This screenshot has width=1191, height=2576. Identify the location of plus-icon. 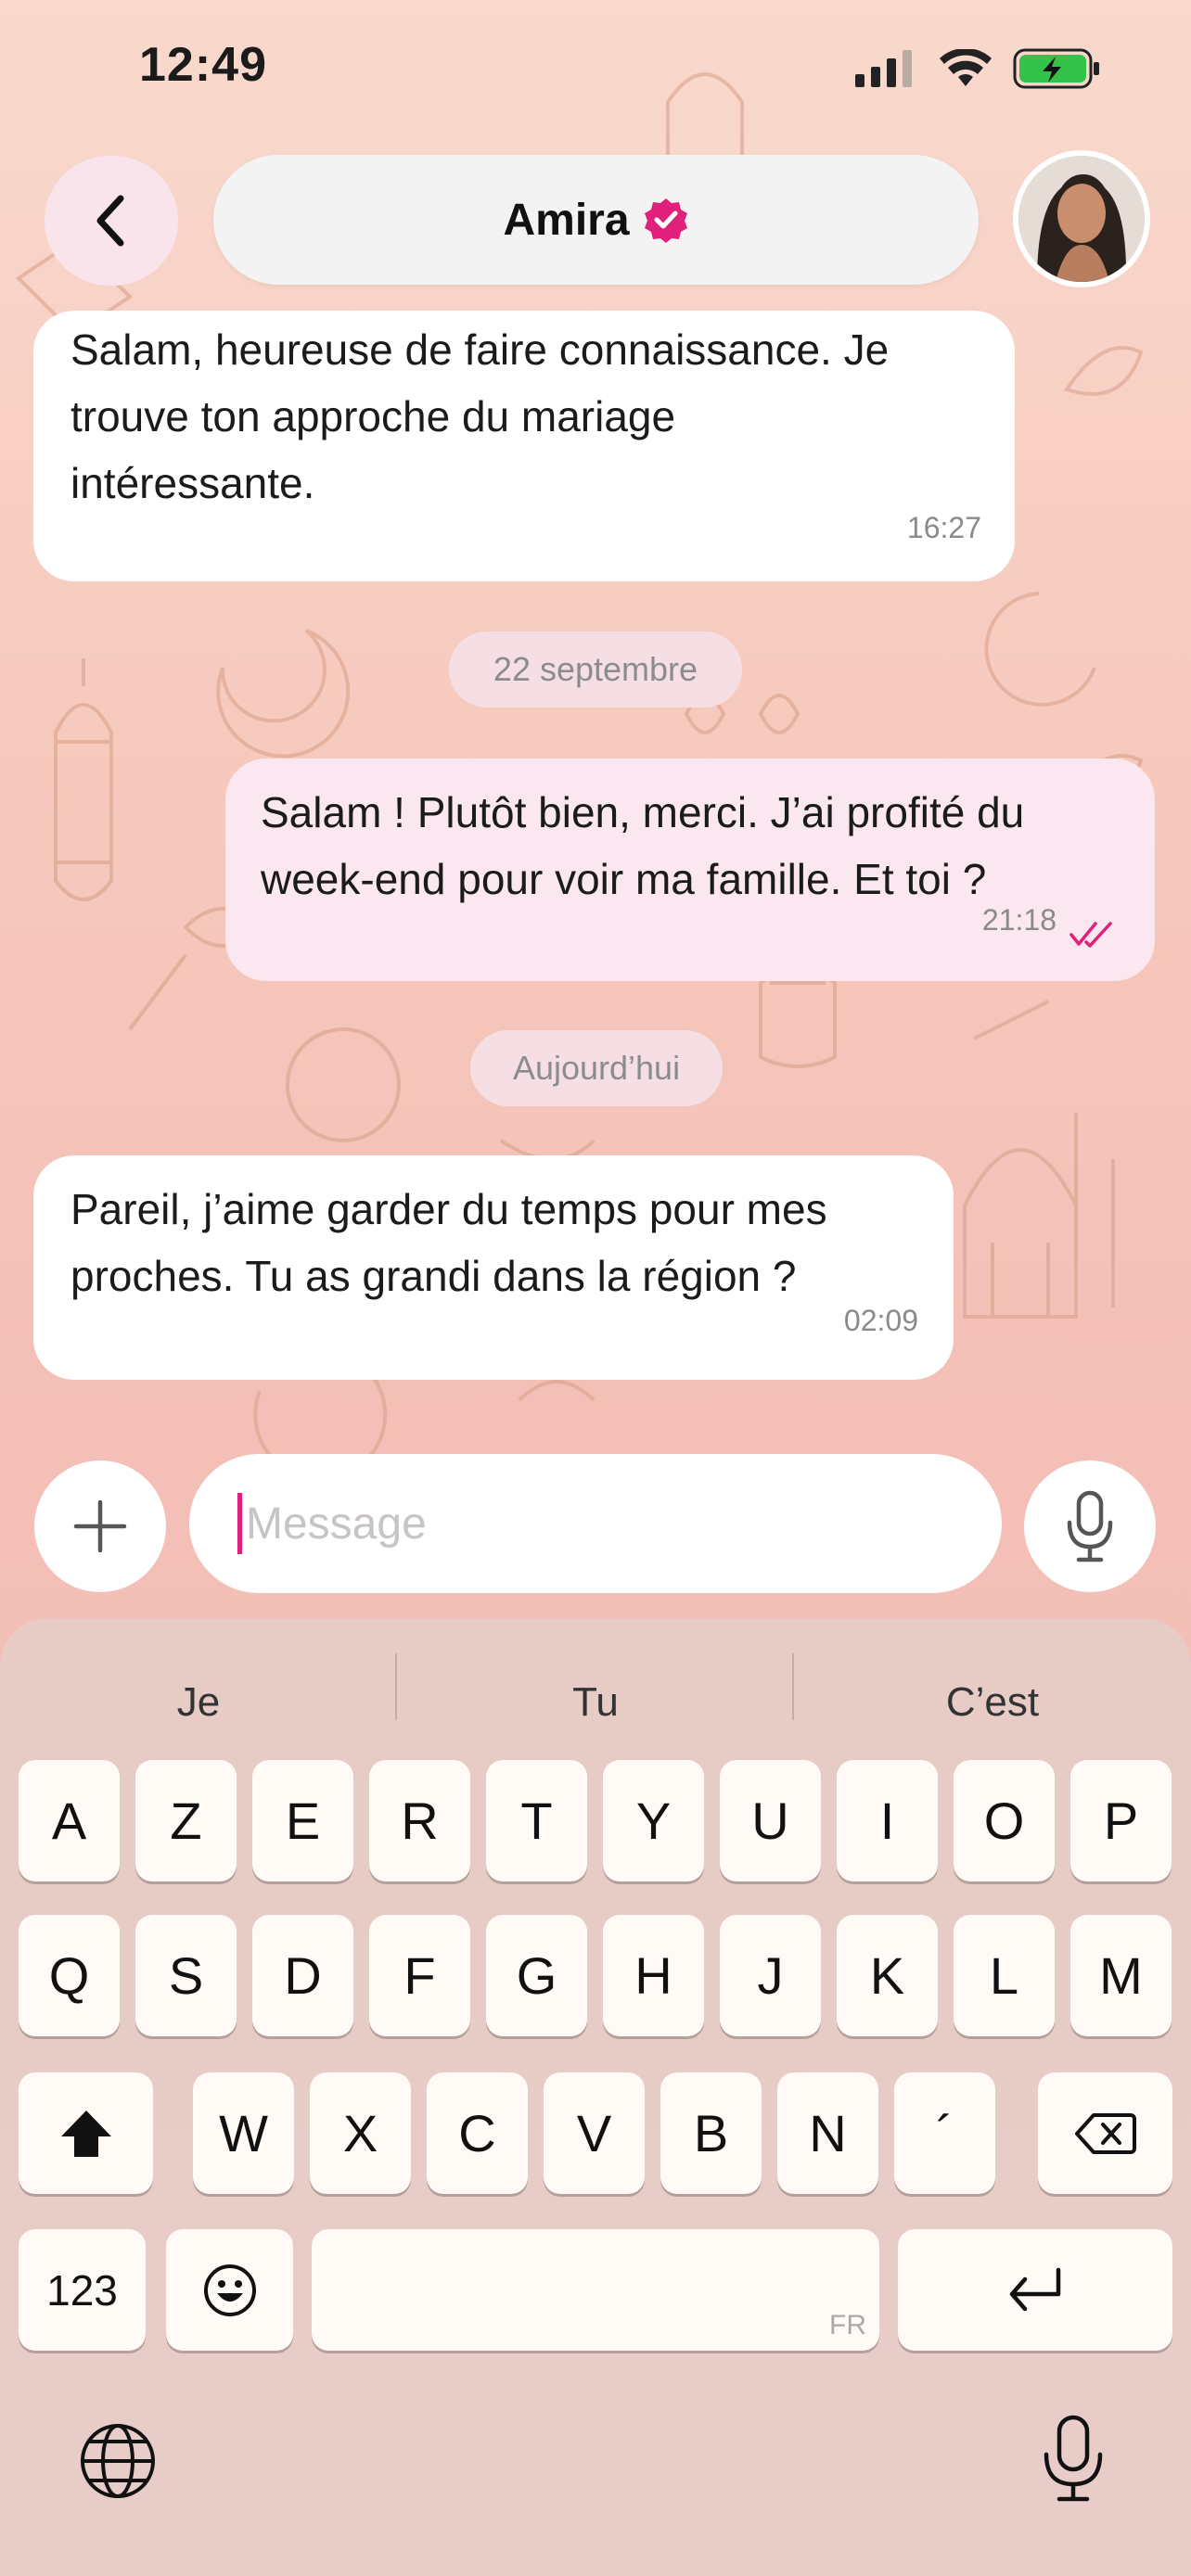
(100, 1526).